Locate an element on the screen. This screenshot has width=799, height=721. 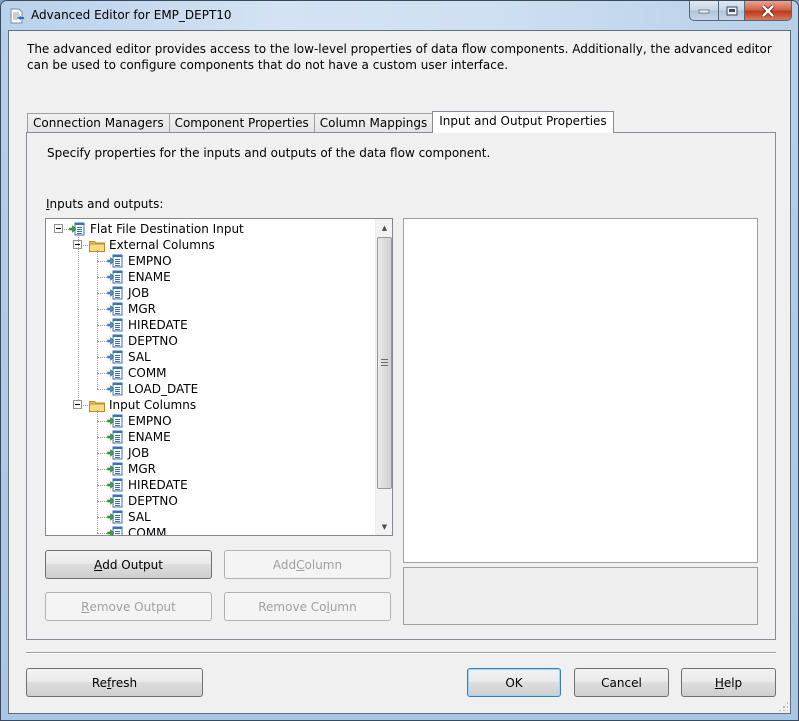
btn-text: umn is located at coordinates (343, 606).